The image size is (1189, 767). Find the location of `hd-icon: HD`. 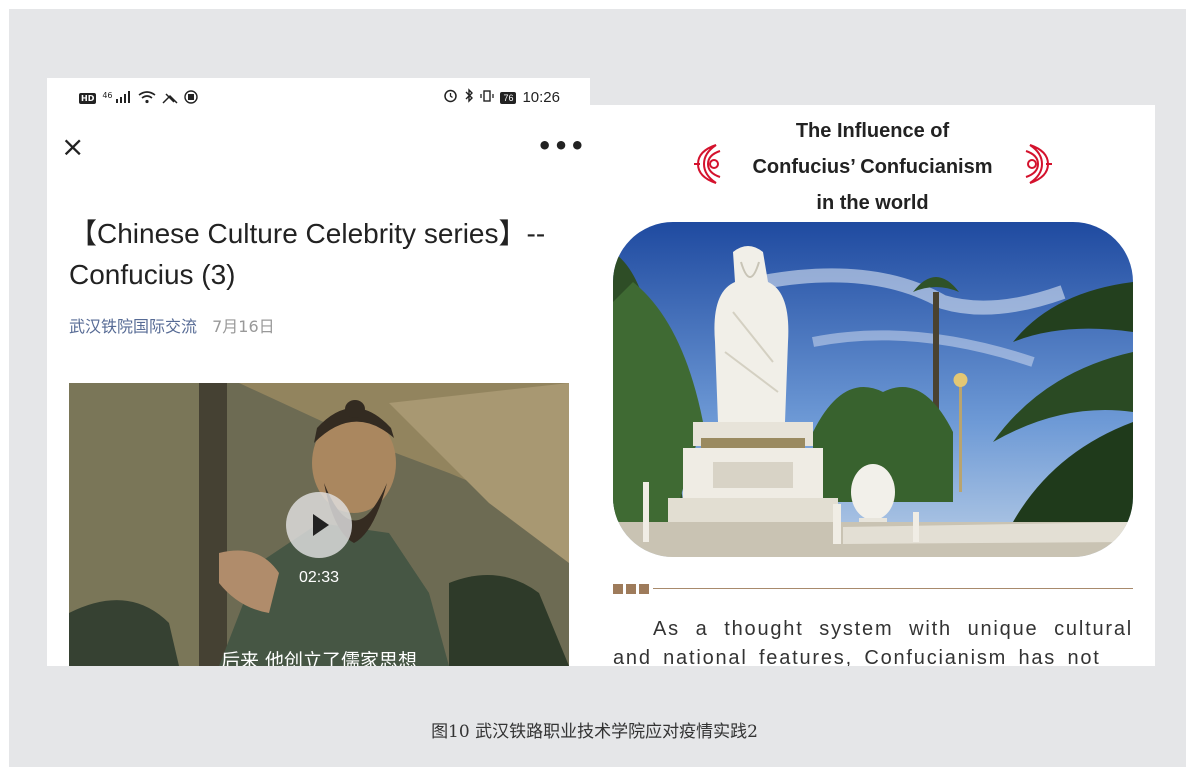

hd-icon: HD is located at coordinates (88, 98).